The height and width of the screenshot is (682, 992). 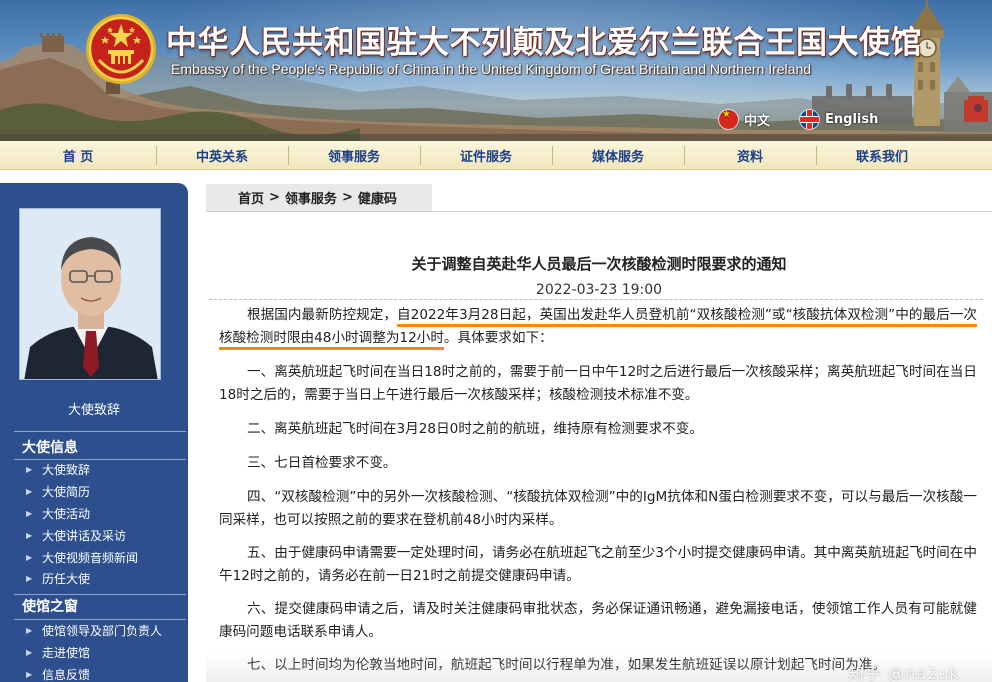 What do you see at coordinates (904, 673) in the screenshot?
I see `watermark: 知乎 @na2uk` at bounding box center [904, 673].